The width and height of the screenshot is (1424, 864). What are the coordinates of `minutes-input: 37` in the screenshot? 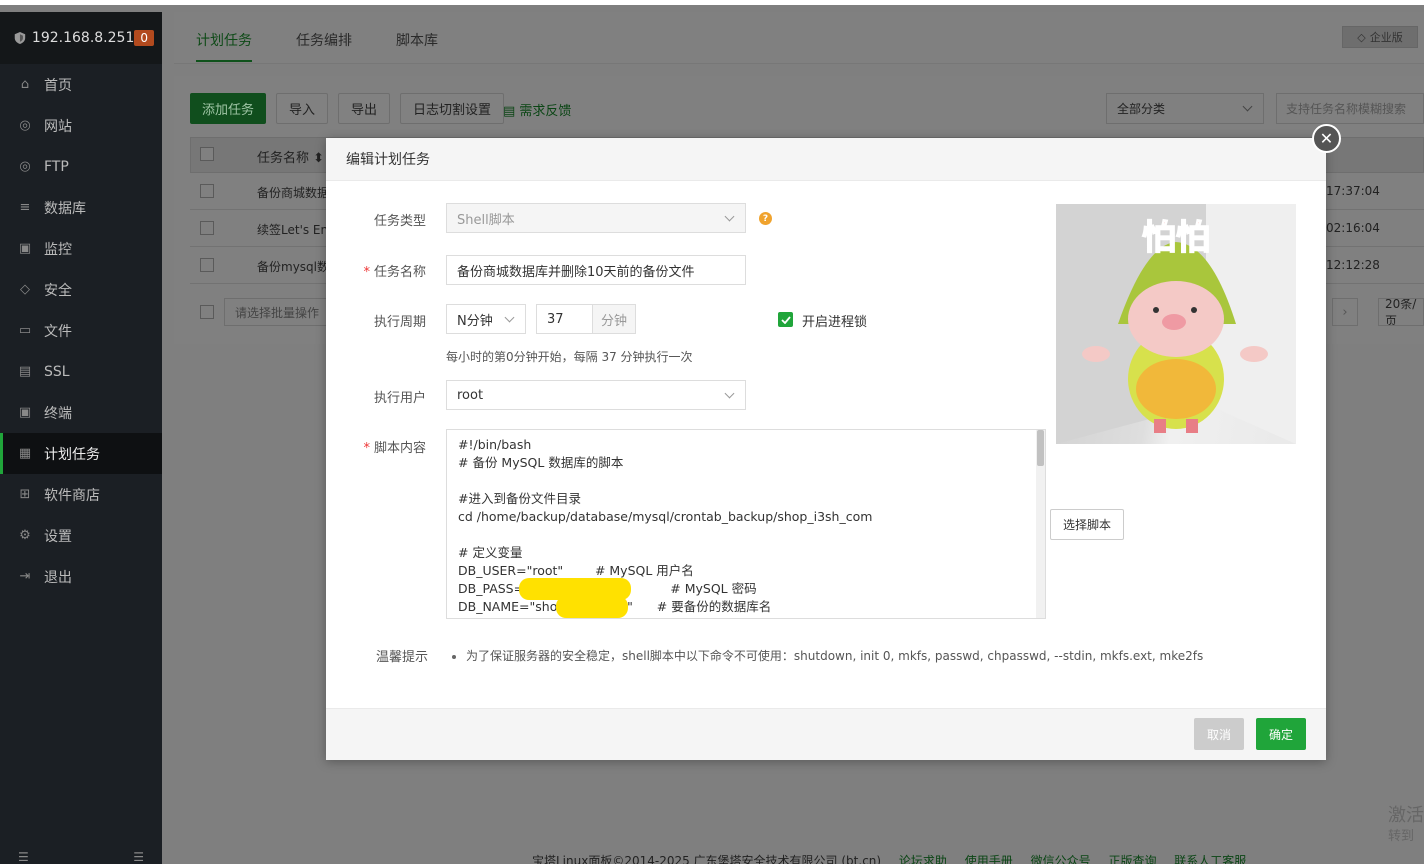 It's located at (565, 319).